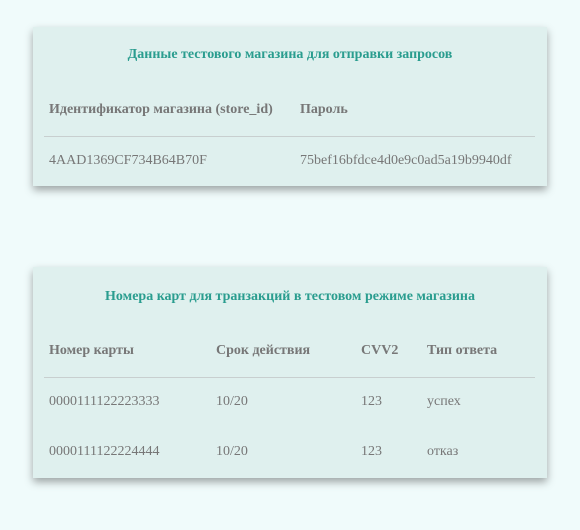 This screenshot has width=580, height=530. What do you see at coordinates (161, 109) in the screenshot?
I see `header-store-id: Идентификатор магазина (store_id)` at bounding box center [161, 109].